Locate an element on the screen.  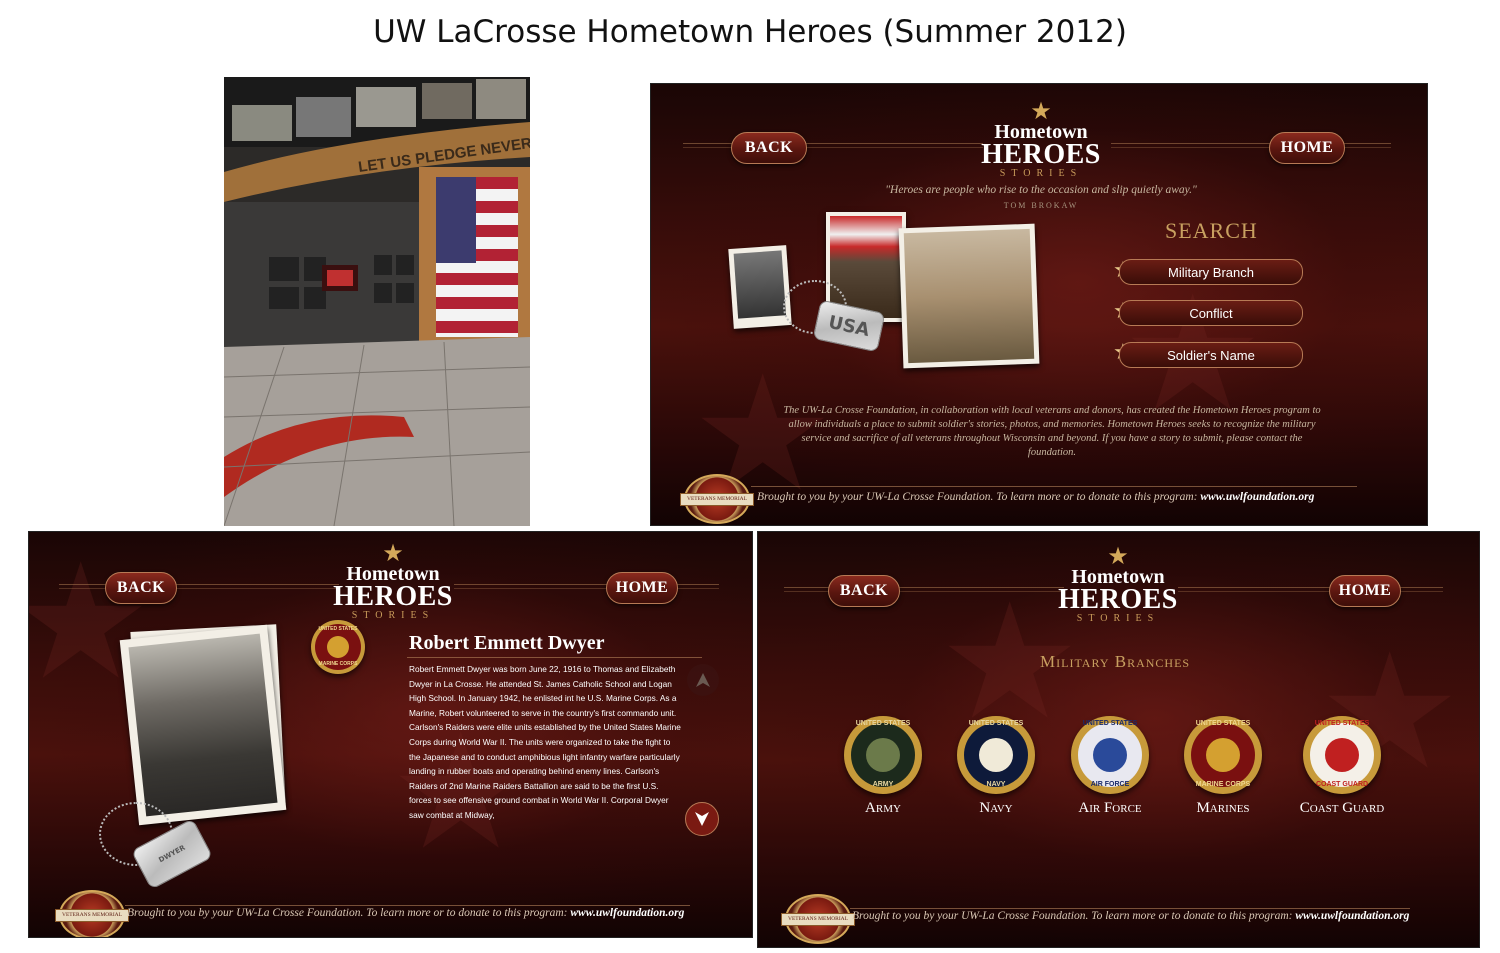
name-underline is located at coordinates (554, 657).